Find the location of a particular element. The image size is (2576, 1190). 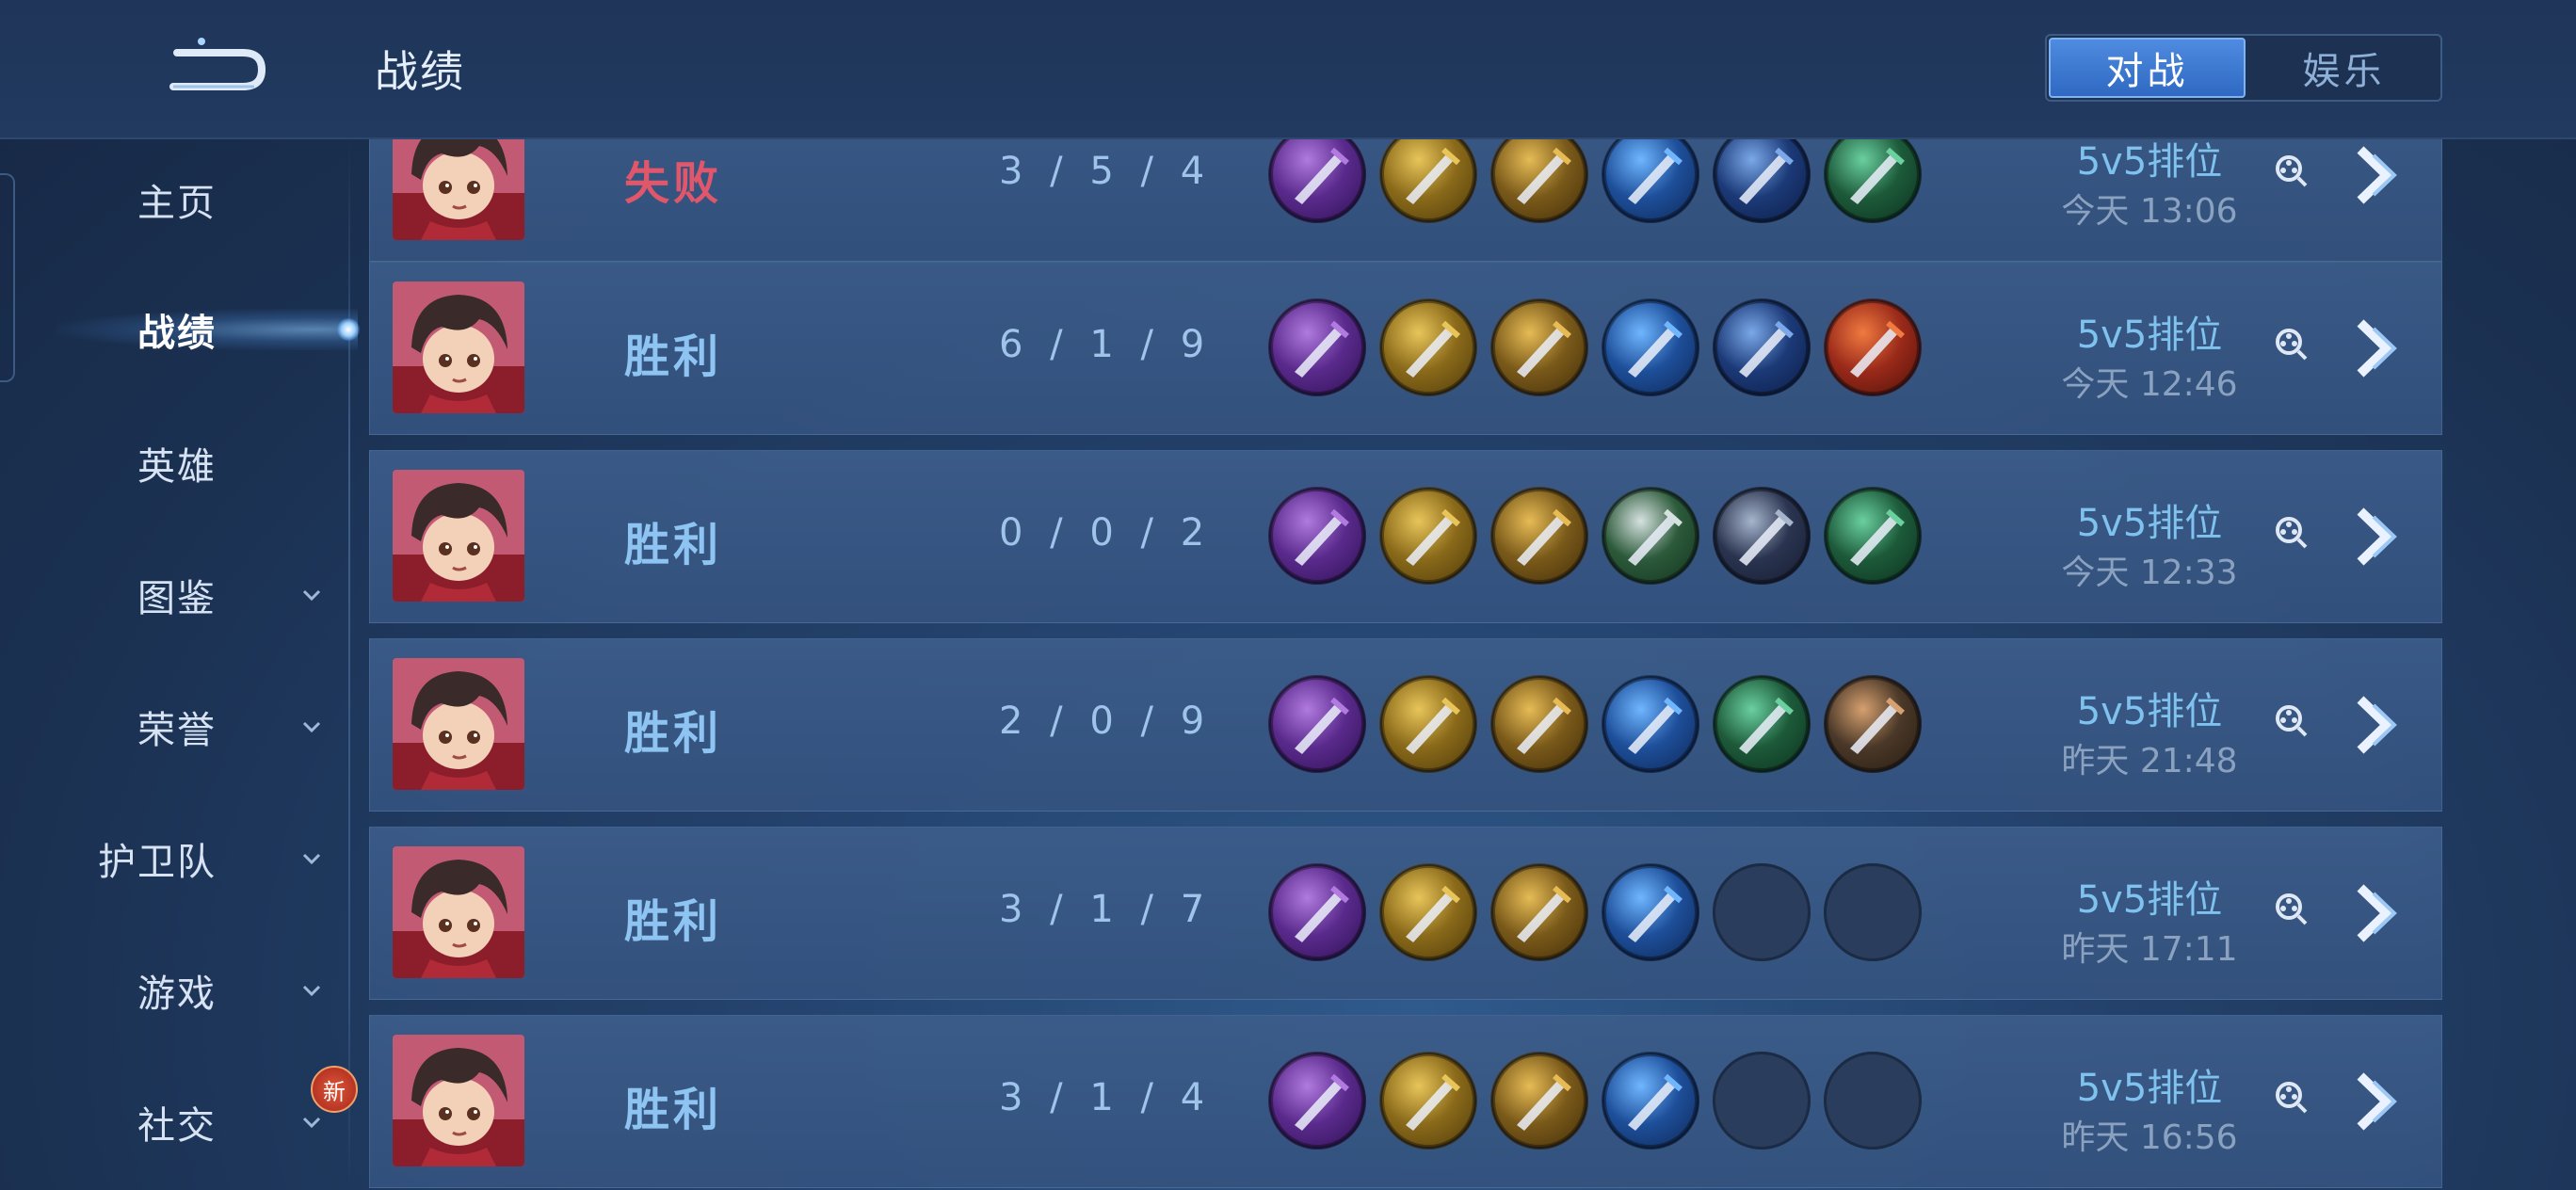

match-row: 胜利 2 / 0 / 9 5v5排位 昨天 21:48 is located at coordinates (1405, 725).